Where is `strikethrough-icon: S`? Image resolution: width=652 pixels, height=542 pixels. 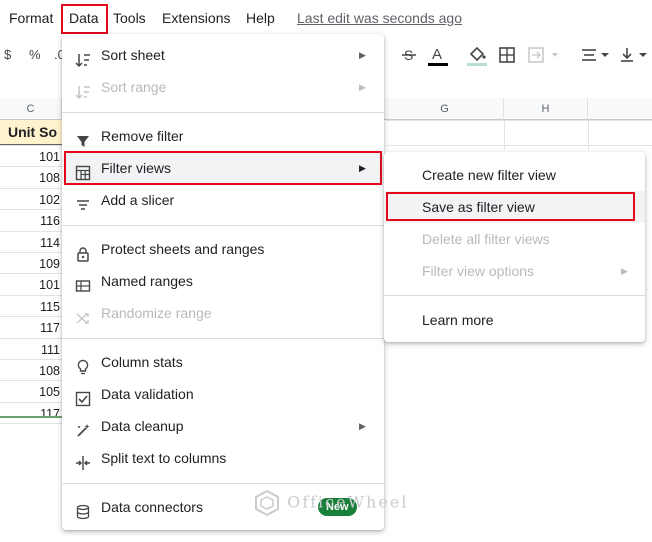
strikethrough-icon: S is located at coordinates (409, 57).